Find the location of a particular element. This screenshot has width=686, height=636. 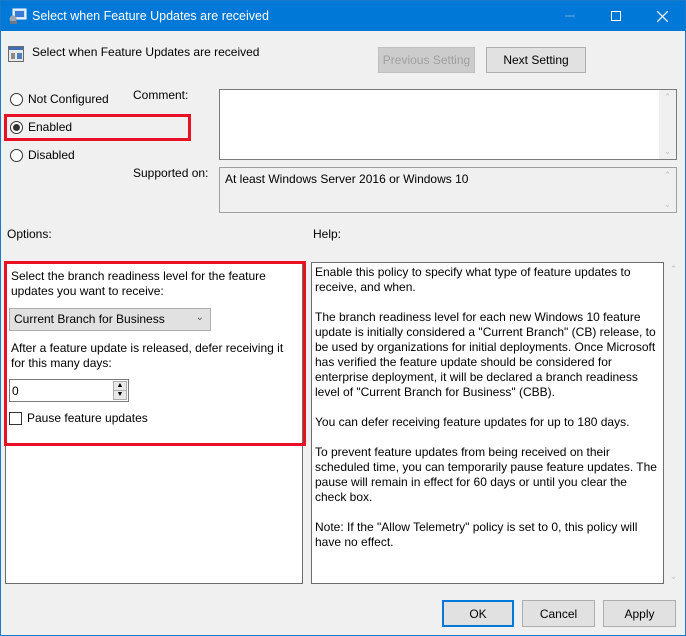

minimize-icon is located at coordinates (570, 16).